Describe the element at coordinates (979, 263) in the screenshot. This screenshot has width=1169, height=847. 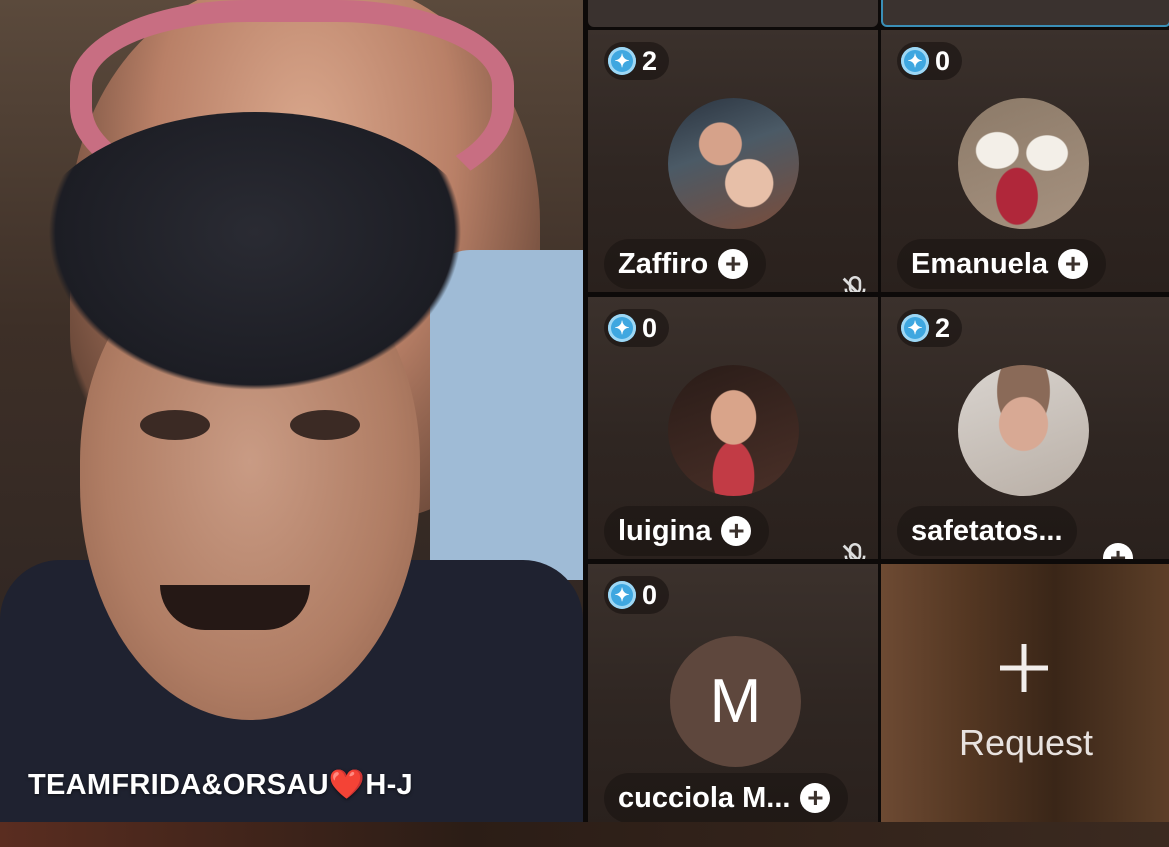
I see `guest-name: Emanuela` at that location.